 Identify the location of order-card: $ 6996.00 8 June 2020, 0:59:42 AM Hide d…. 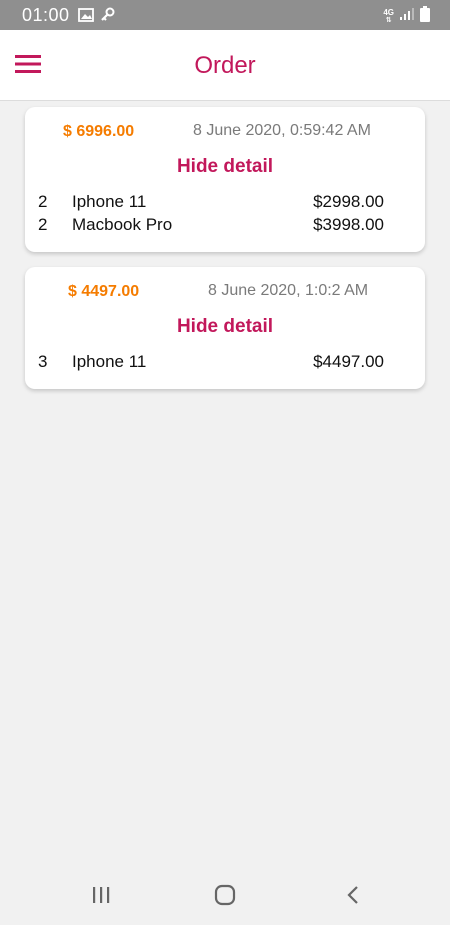
(225, 179).